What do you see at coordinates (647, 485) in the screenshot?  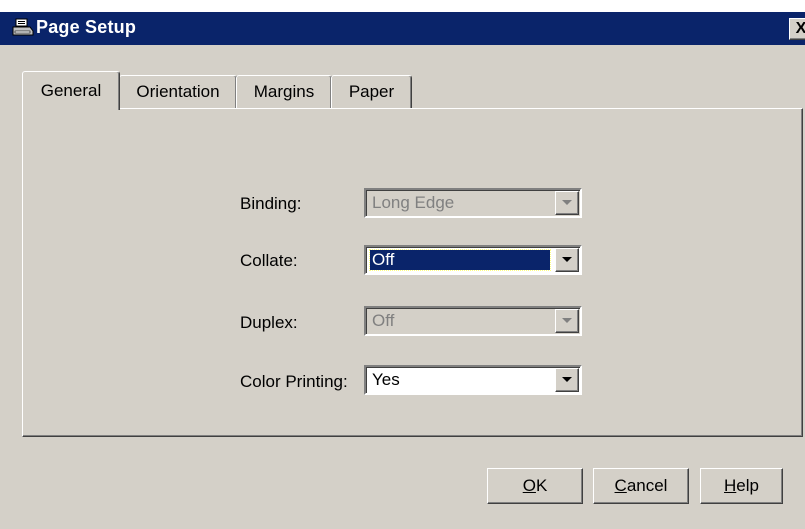 I see `cancel-label-rest: ancel` at bounding box center [647, 485].